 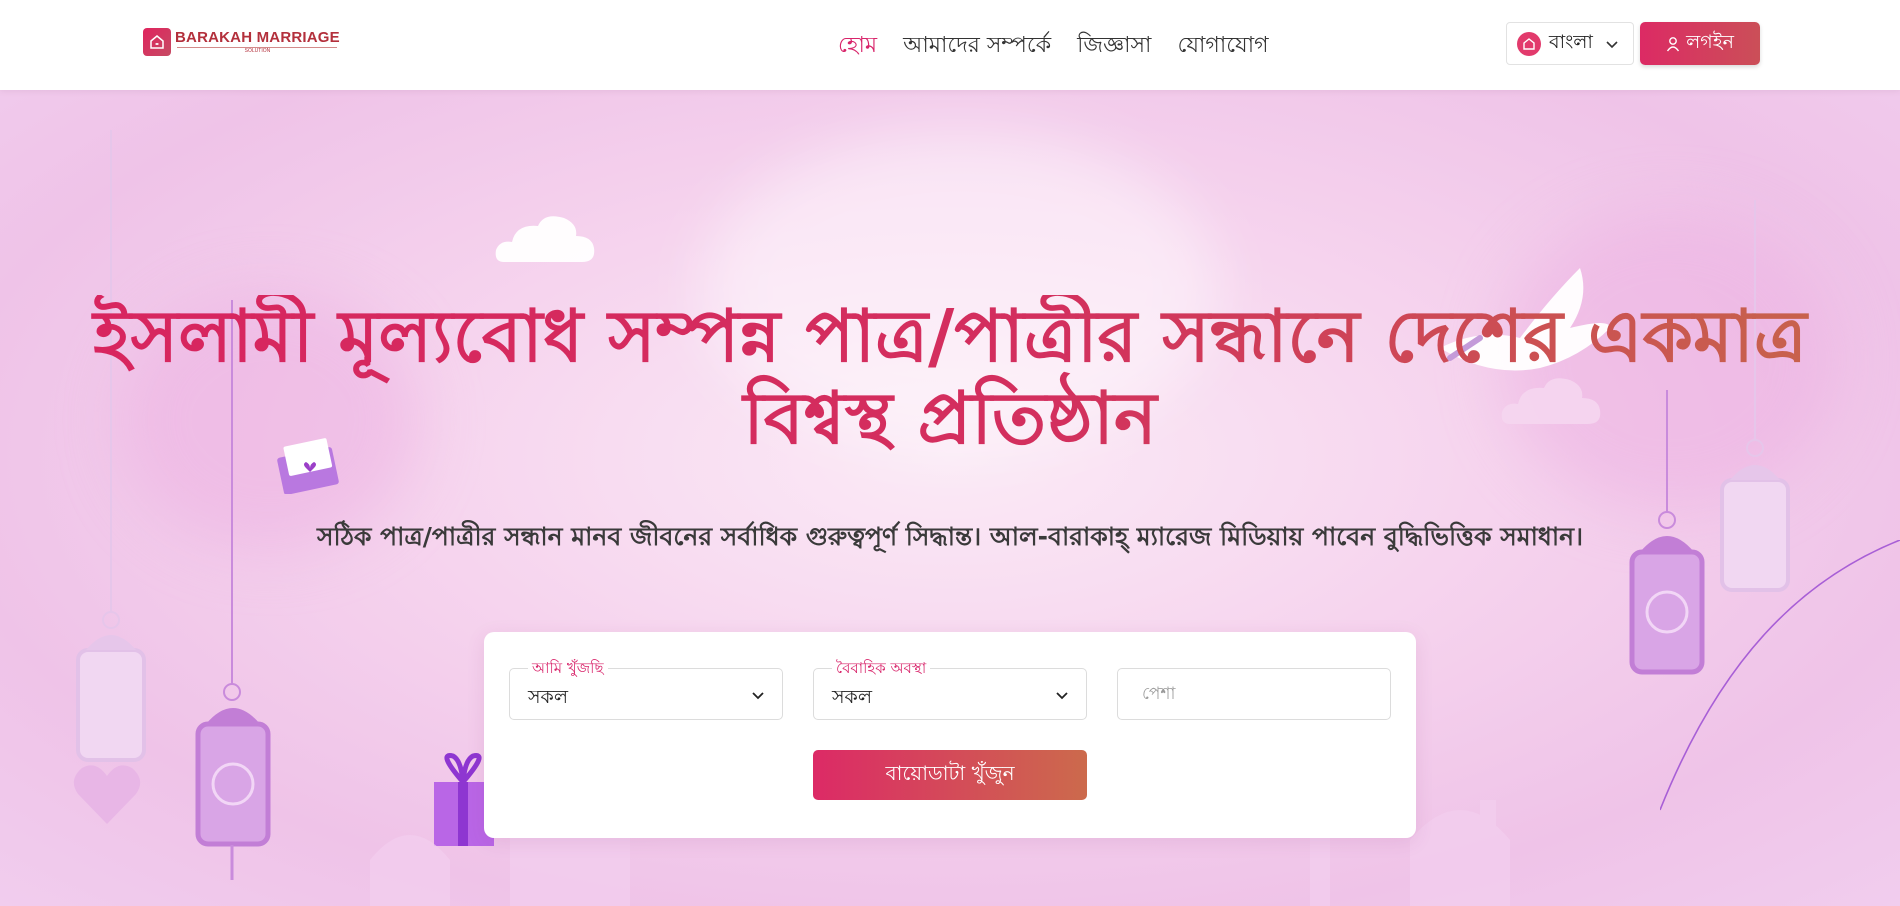 What do you see at coordinates (646, 688) in the screenshot?
I see `looking-for-select: আমি খুঁজছি সকল` at bounding box center [646, 688].